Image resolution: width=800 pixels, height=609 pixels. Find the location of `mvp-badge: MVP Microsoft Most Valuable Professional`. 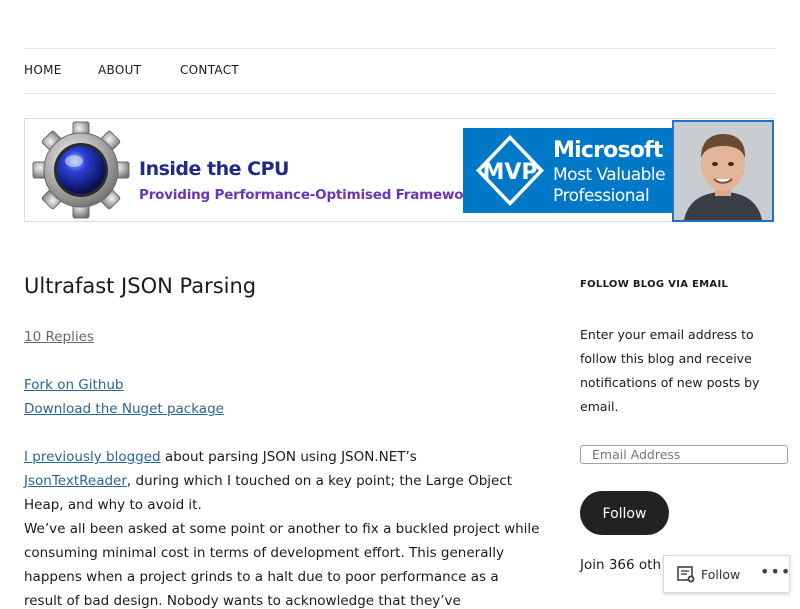

mvp-badge: MVP Microsoft Most Valuable Professional is located at coordinates (568, 170).